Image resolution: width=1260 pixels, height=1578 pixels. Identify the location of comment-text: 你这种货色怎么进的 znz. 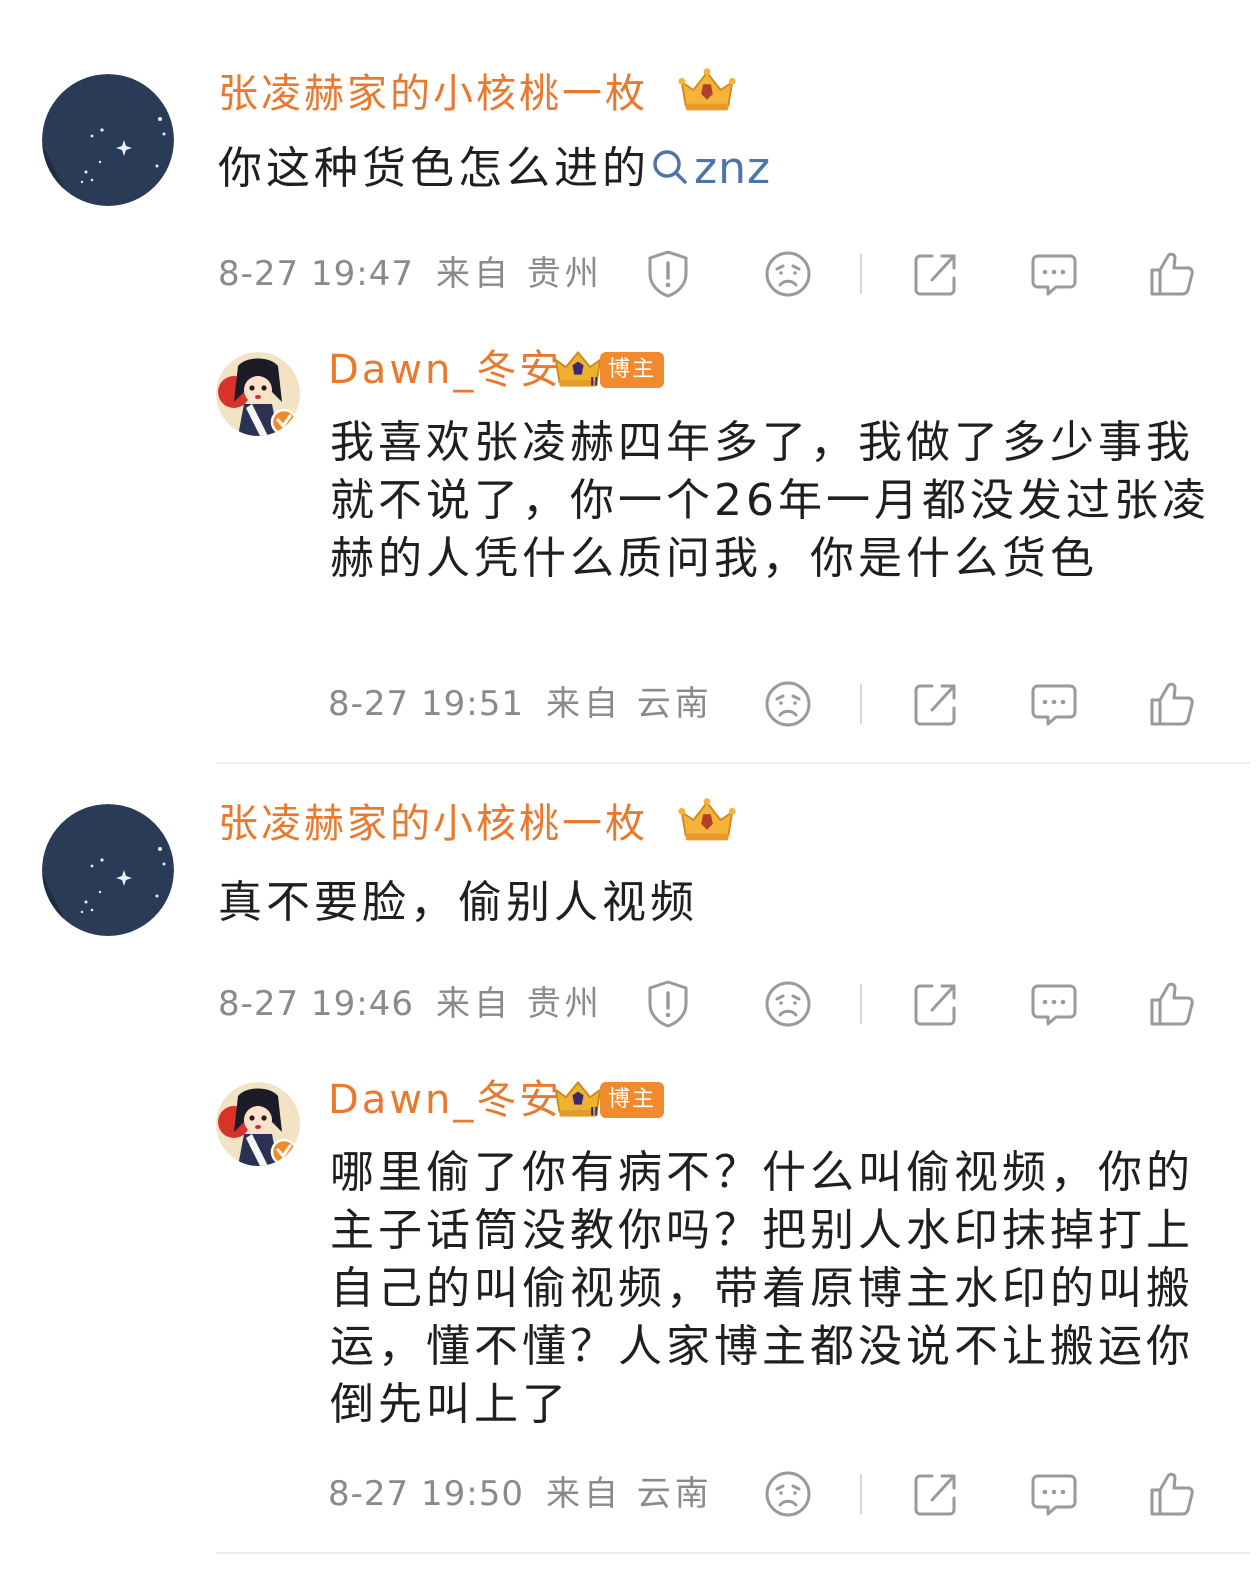
(708, 169).